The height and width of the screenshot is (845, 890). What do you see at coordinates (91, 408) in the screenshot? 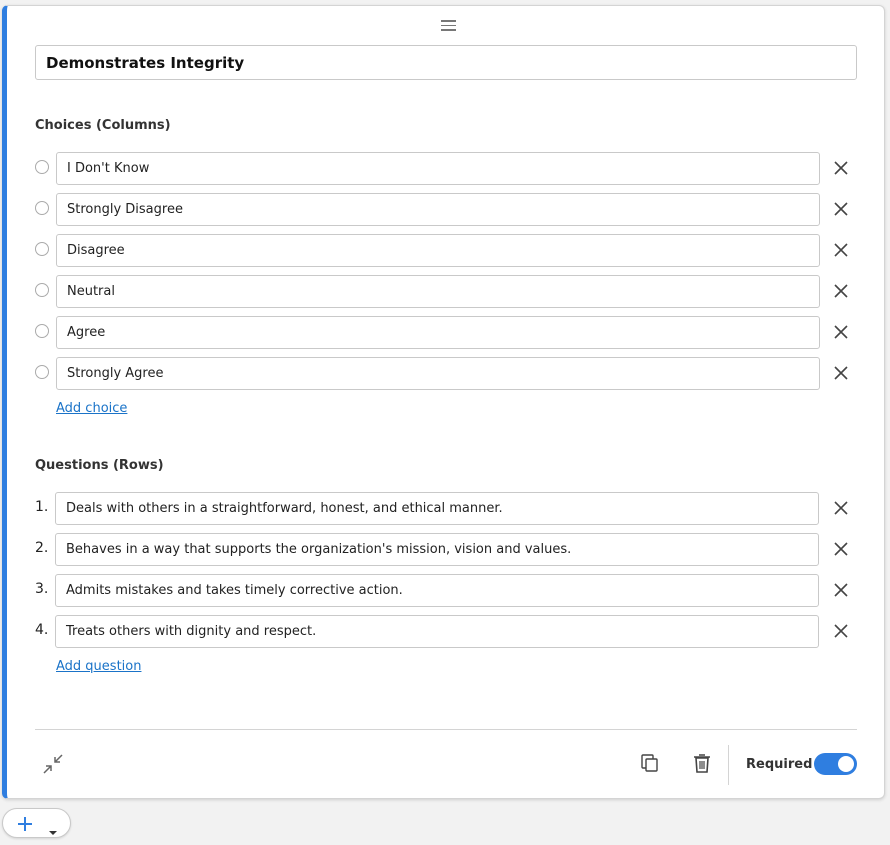
I see `add-choice-link: Add choice` at bounding box center [91, 408].